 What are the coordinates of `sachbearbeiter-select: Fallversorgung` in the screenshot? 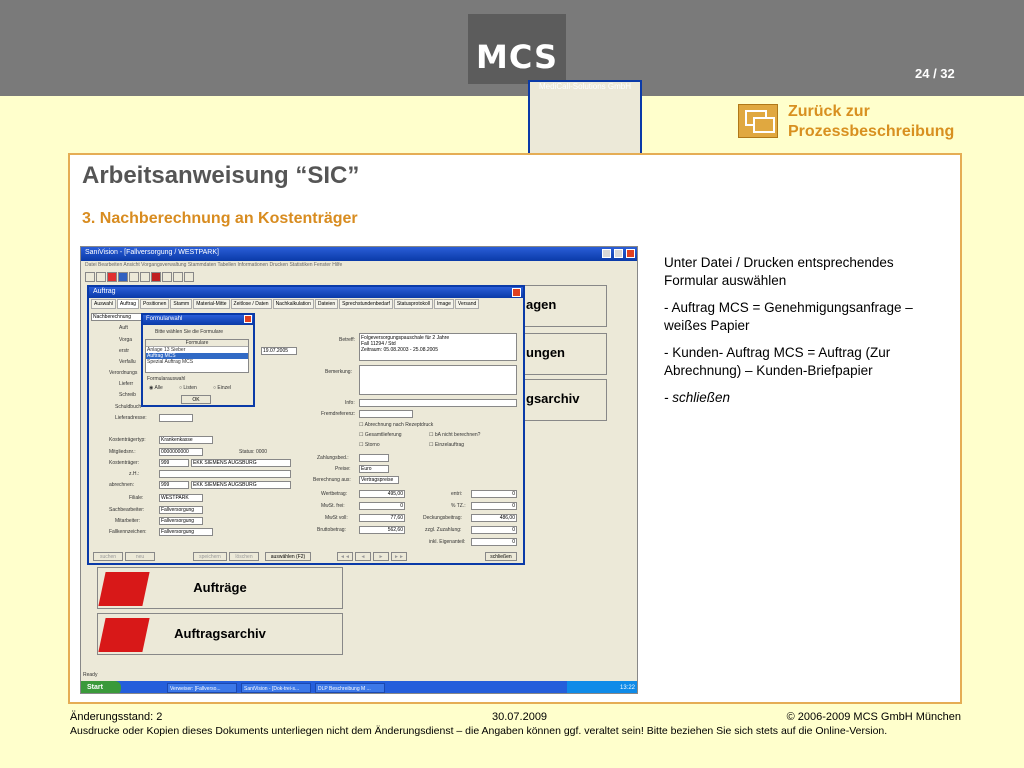 It's located at (181, 510).